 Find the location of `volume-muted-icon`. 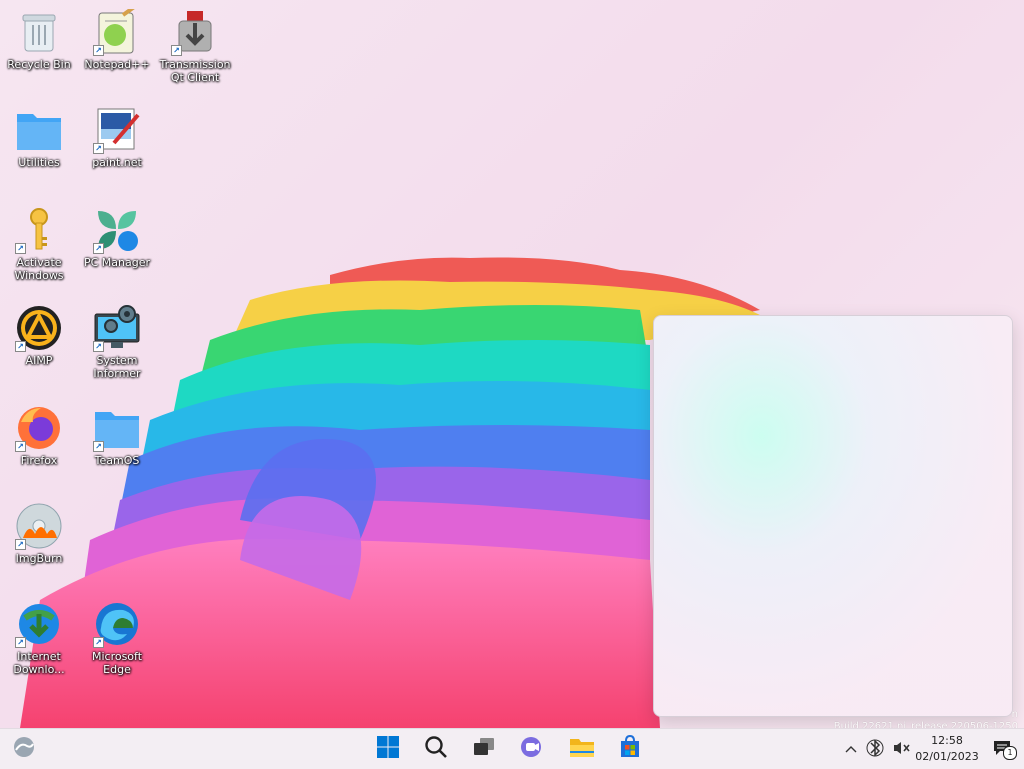

volume-muted-icon is located at coordinates (901, 749).